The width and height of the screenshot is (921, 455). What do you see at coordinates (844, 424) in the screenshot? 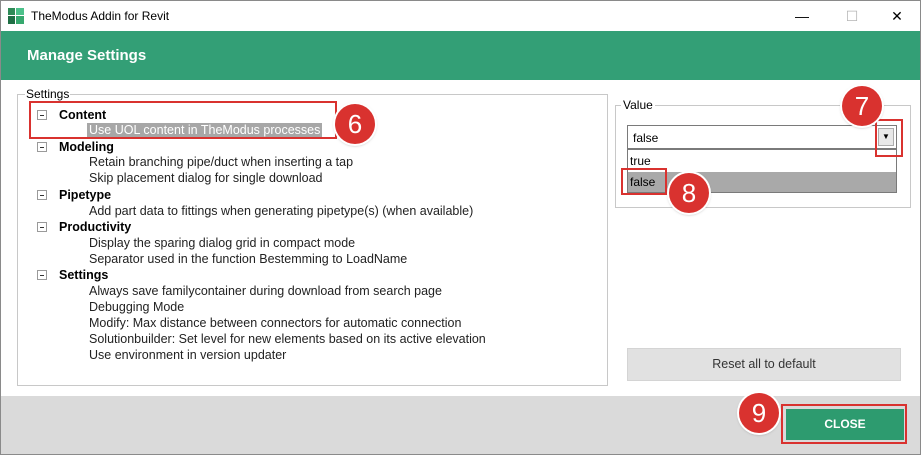
I see `annotation-box-close` at bounding box center [844, 424].